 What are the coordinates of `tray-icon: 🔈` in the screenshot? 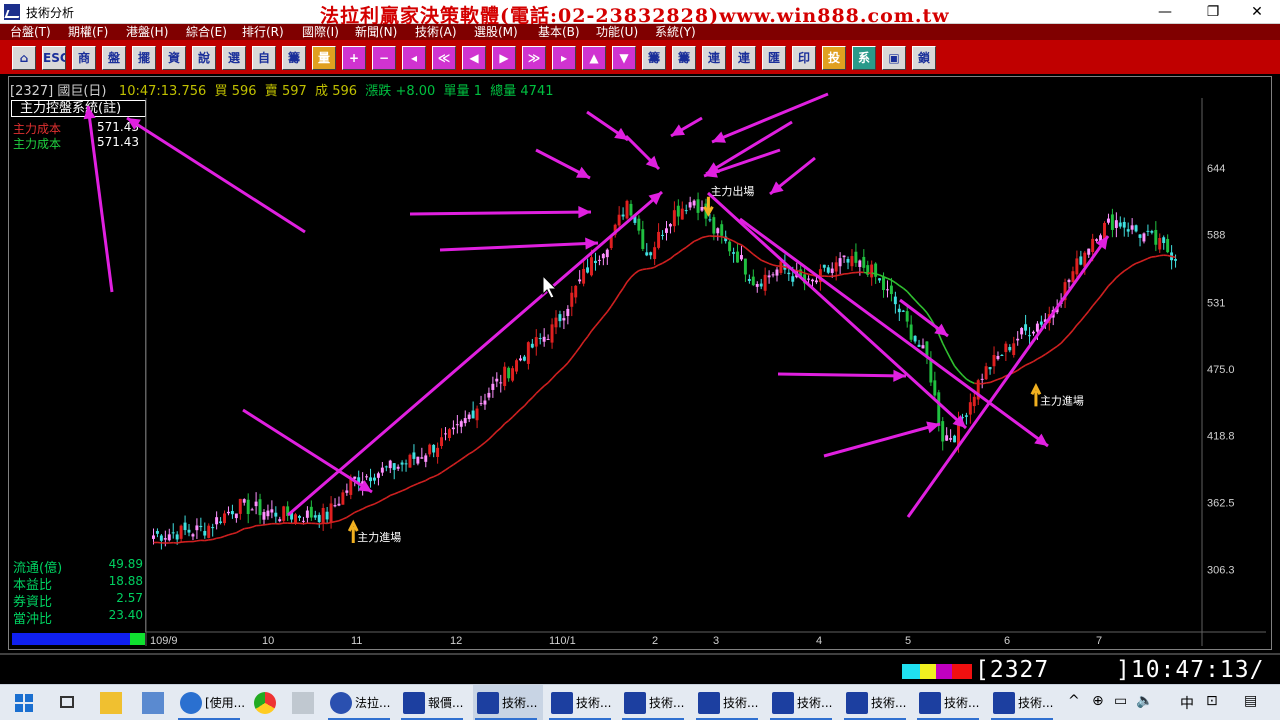 It's located at (1144, 701).